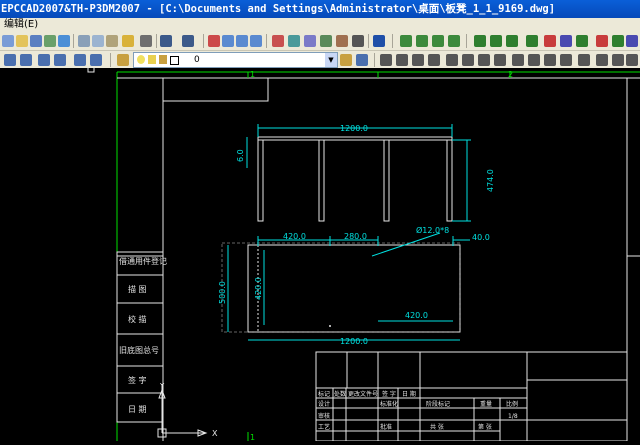 The width and height of the screenshot is (640, 445). I want to click on zoom-scale-icon, so click(80, 60).